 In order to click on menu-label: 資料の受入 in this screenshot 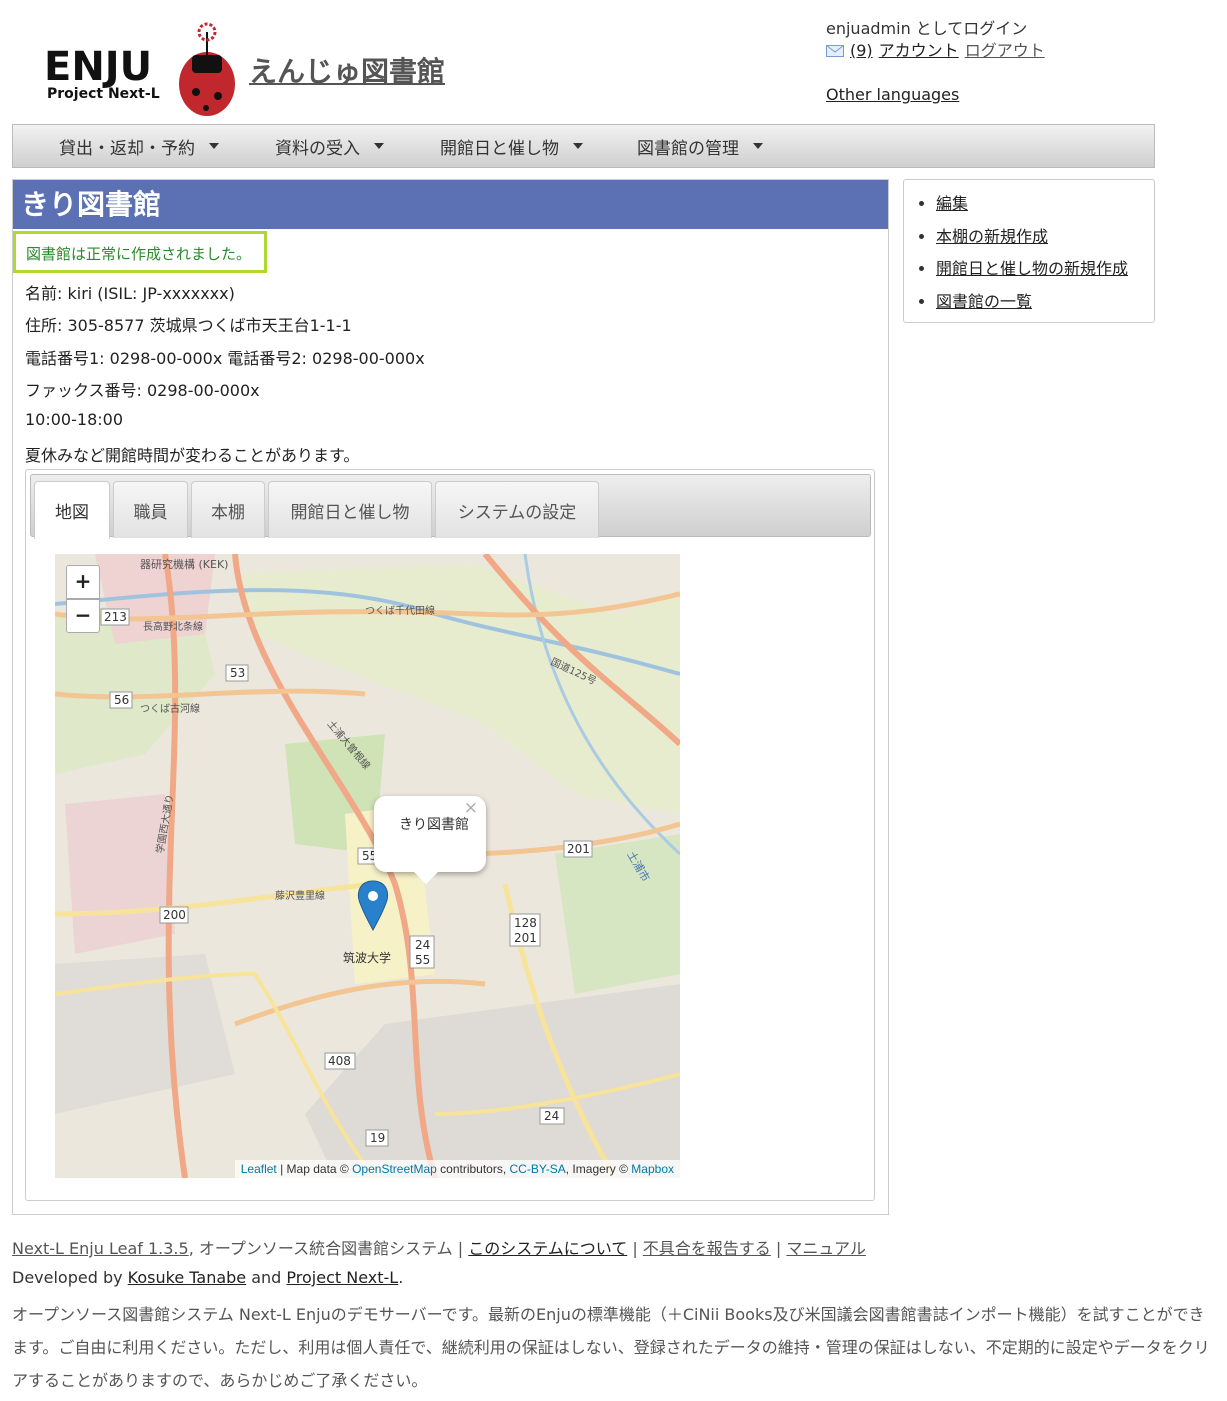, I will do `click(317, 148)`.